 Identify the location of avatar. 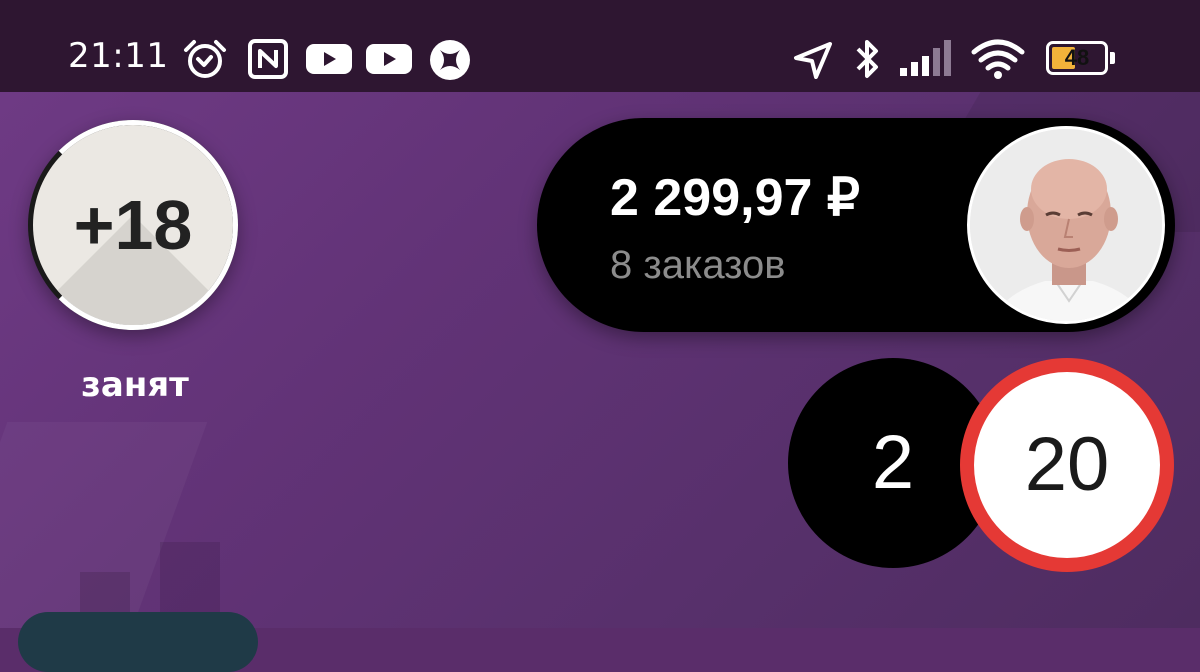
(1066, 225).